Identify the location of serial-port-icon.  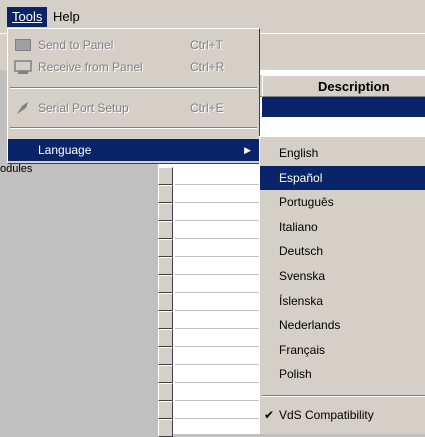
(23, 108).